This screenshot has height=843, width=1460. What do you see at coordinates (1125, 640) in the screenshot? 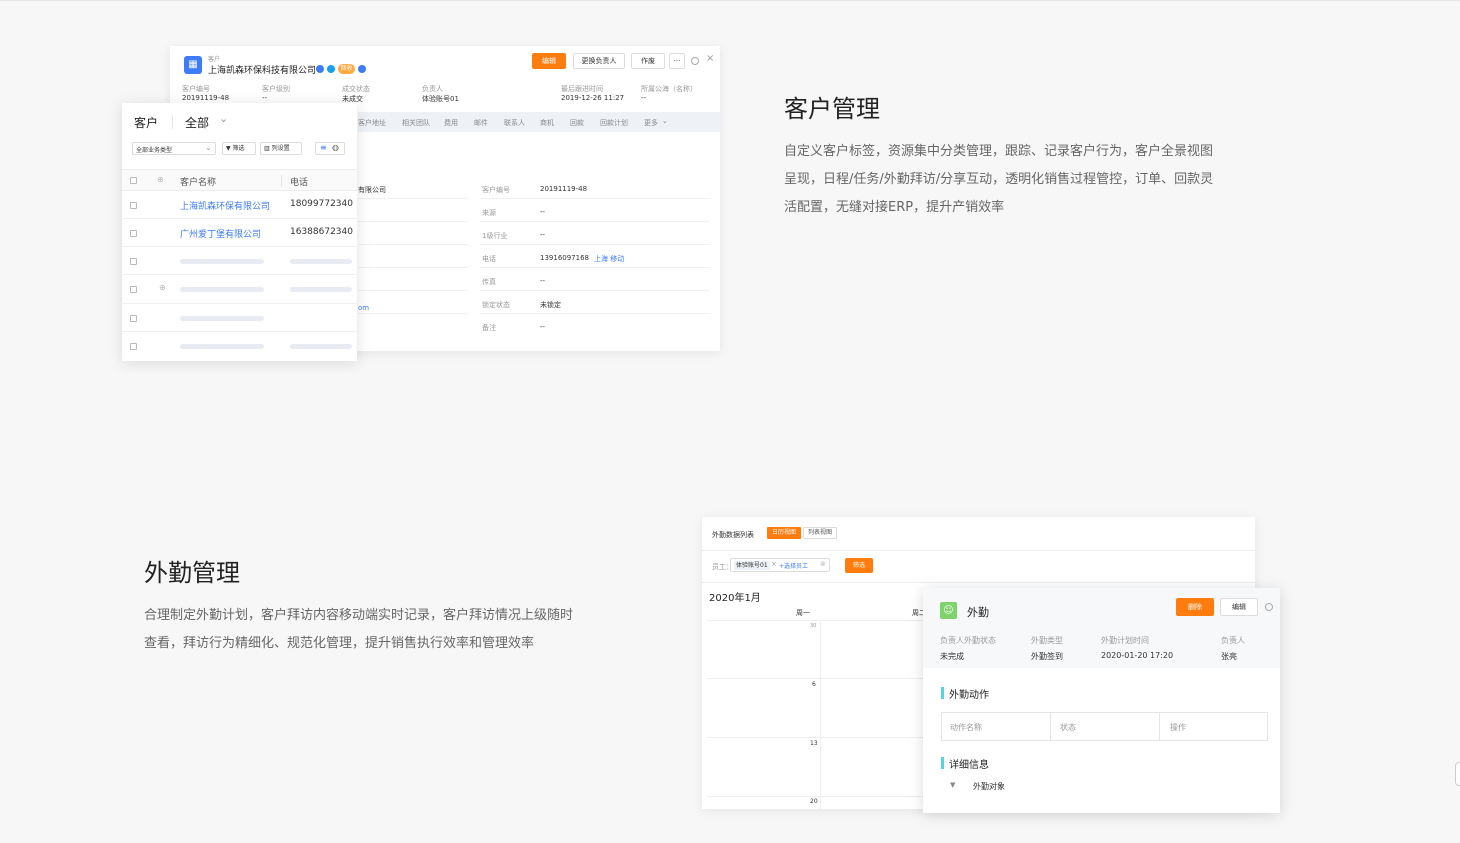
I see `info-label: 外勤计划时间` at bounding box center [1125, 640].